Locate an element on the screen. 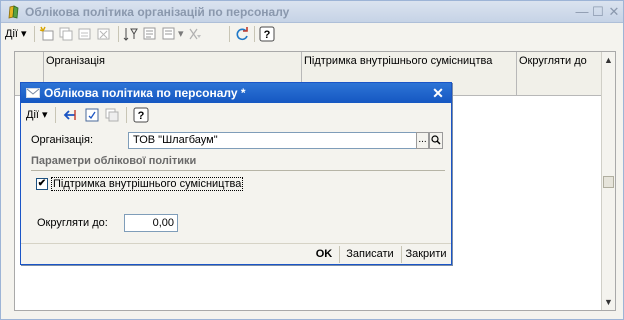  dialog-title: Облікова політика по персоналу * is located at coordinates (145, 93).